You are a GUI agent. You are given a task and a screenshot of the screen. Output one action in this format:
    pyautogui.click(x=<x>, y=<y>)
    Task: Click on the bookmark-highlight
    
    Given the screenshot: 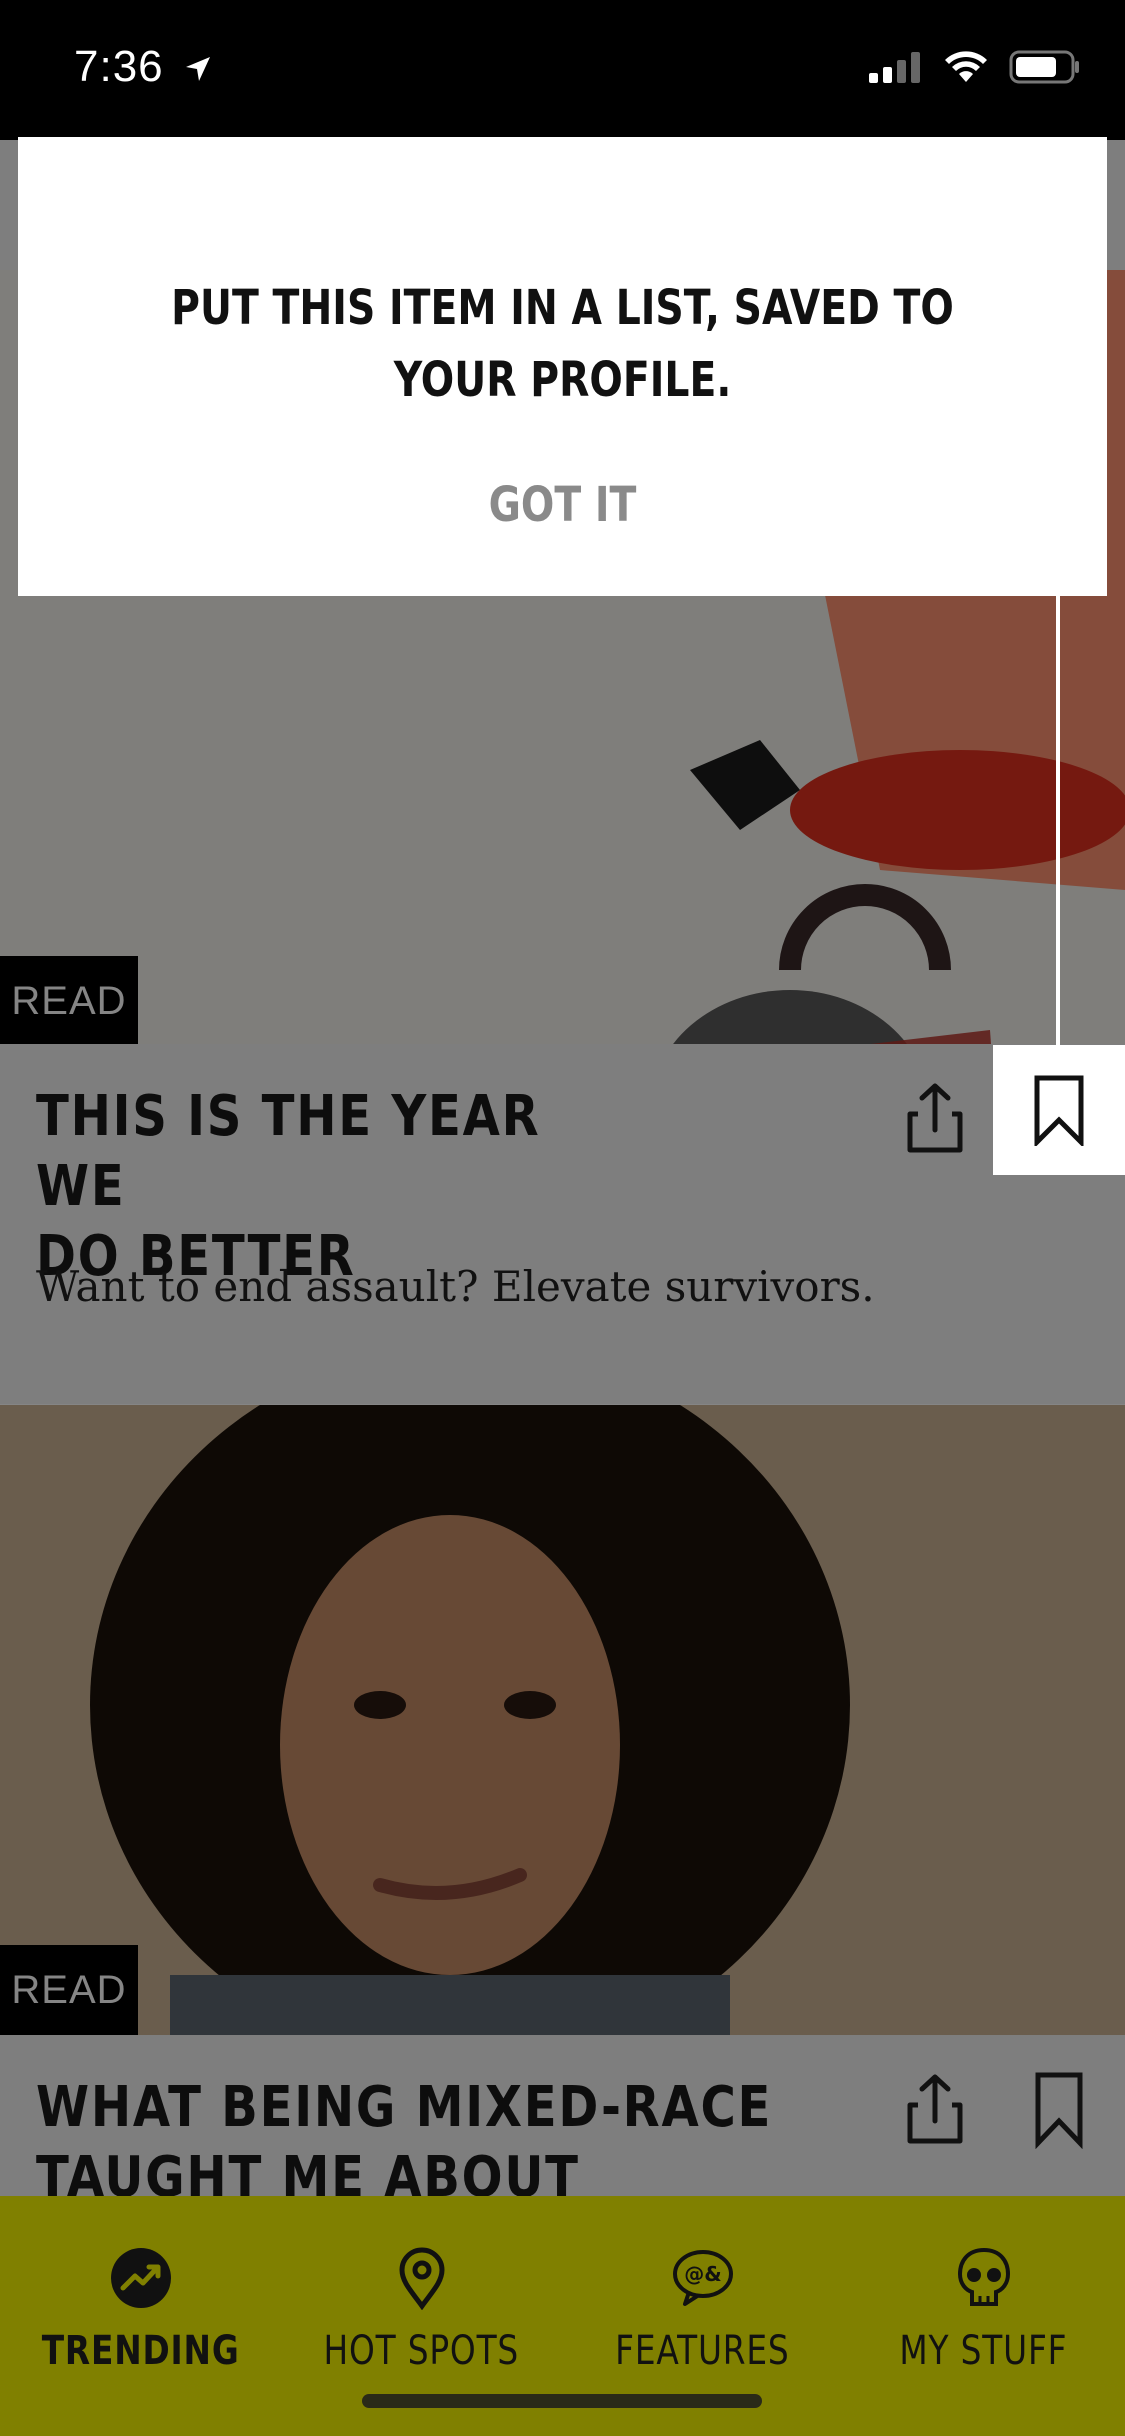 What is the action you would take?
    pyautogui.click(x=1059, y=1110)
    